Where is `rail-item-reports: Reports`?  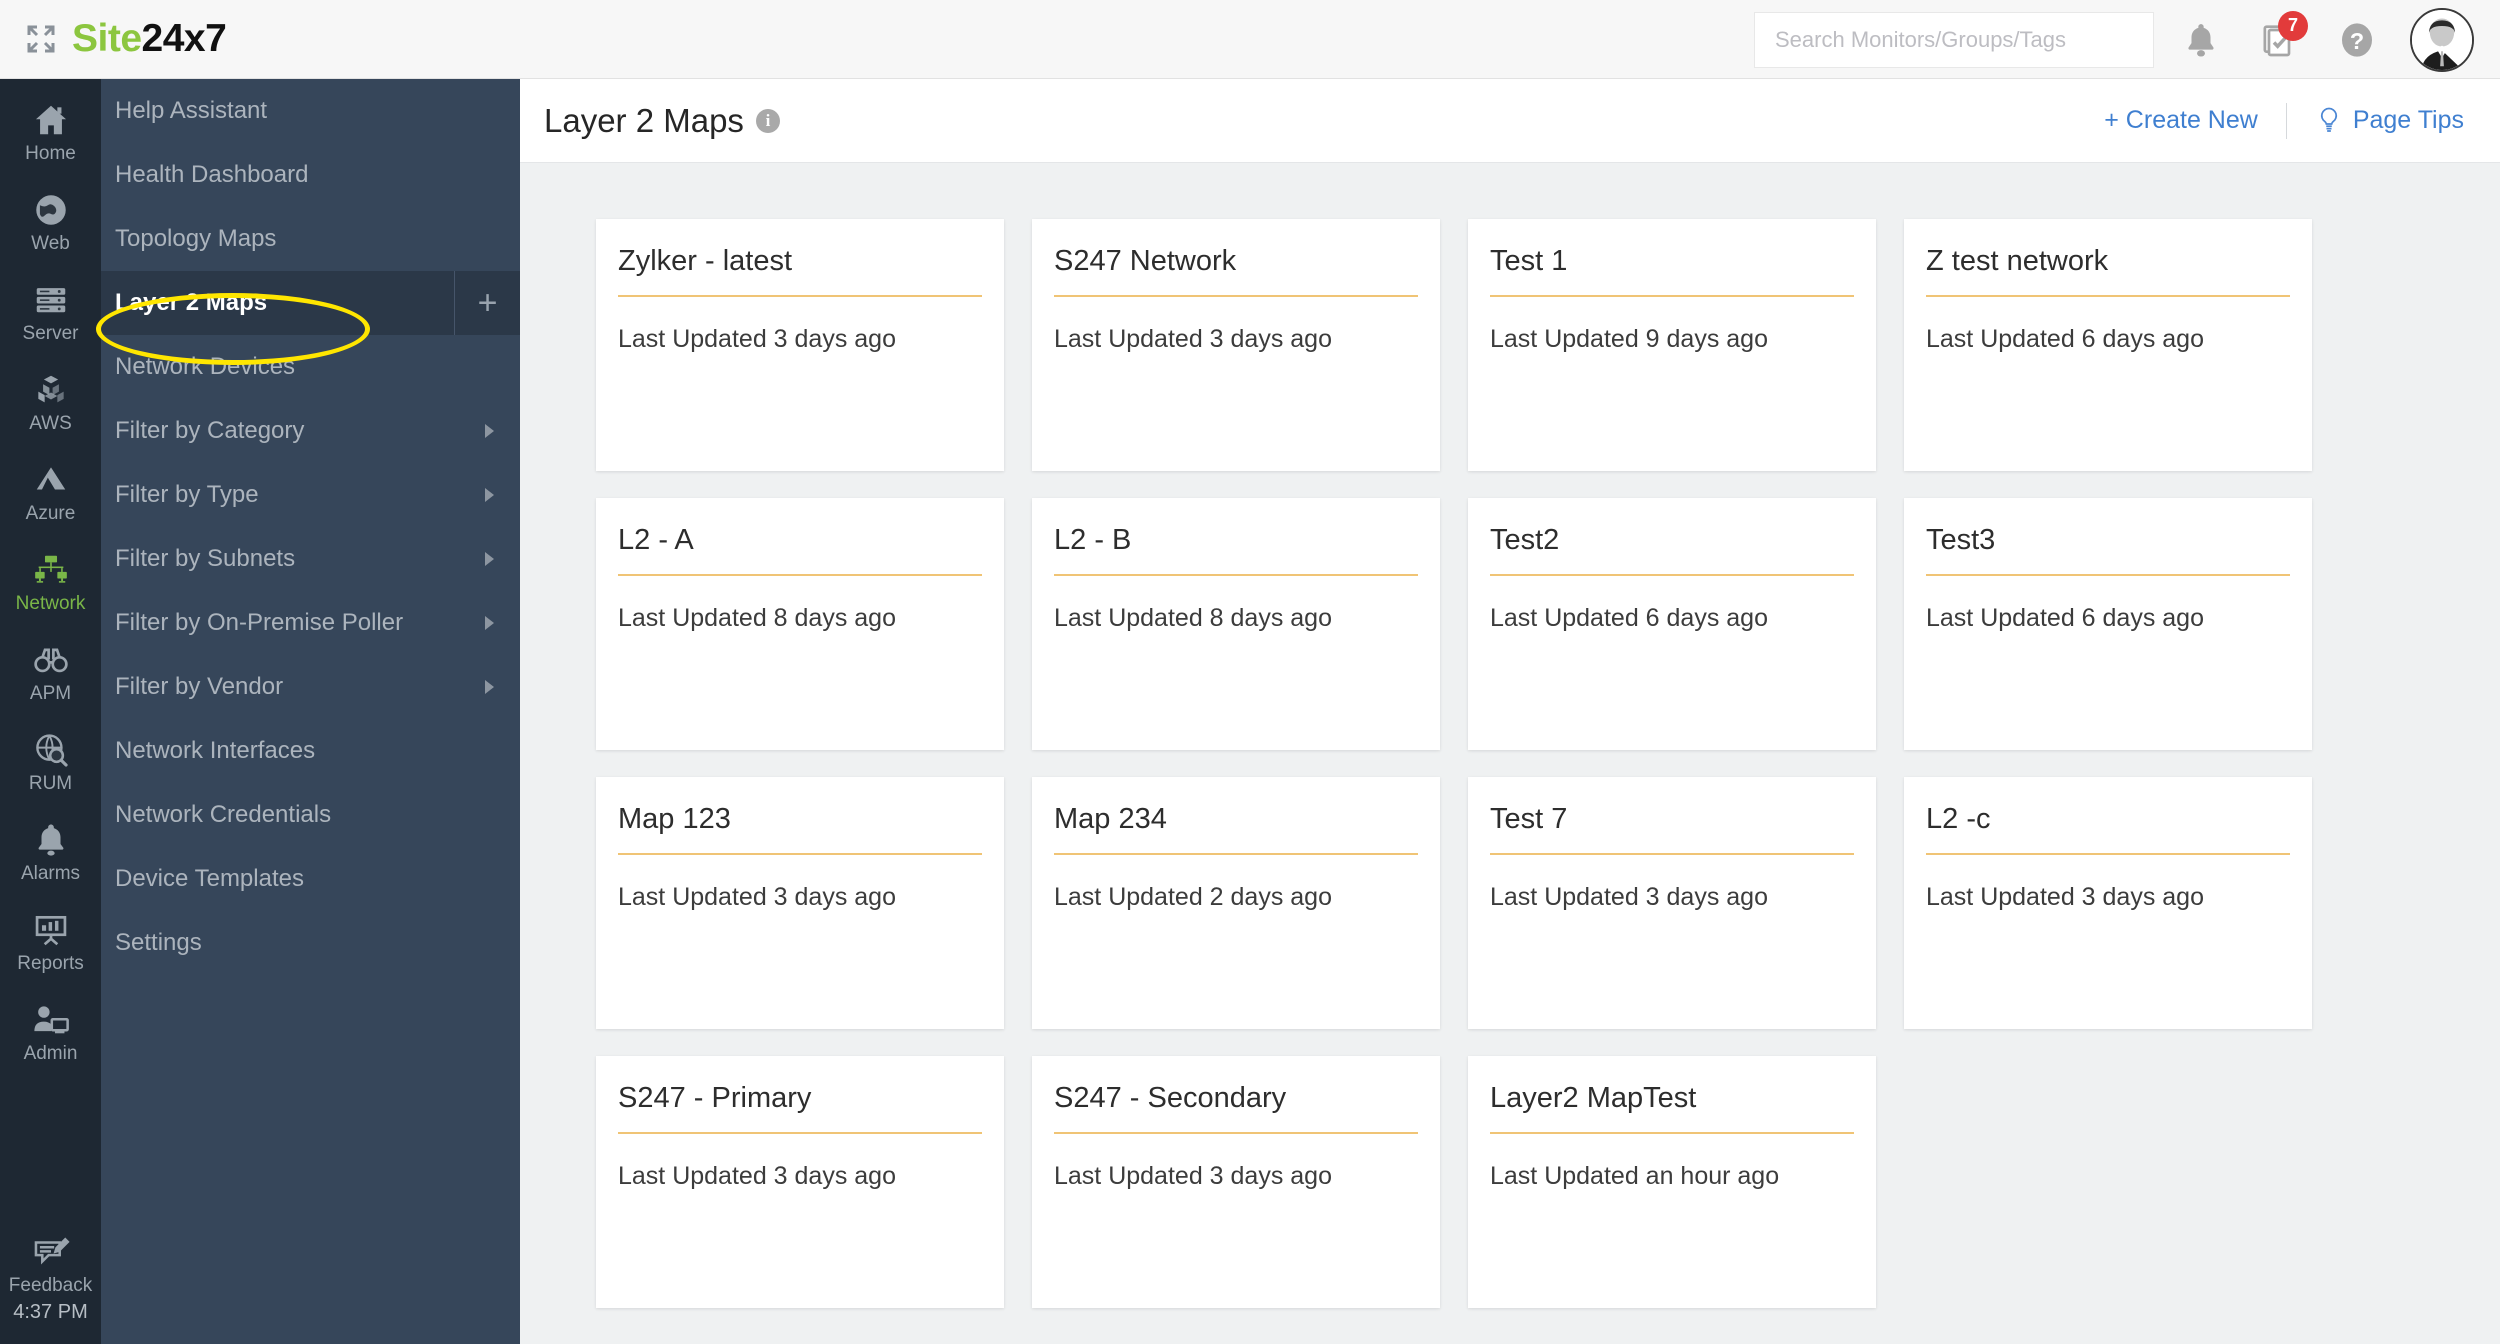
rail-item-reports: Reports is located at coordinates (50, 934).